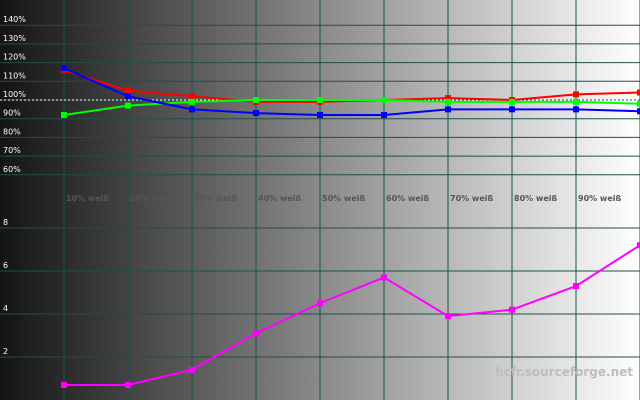  Describe the element at coordinates (535, 198) in the screenshot. I see `x-category-label: 80% weiß` at that location.